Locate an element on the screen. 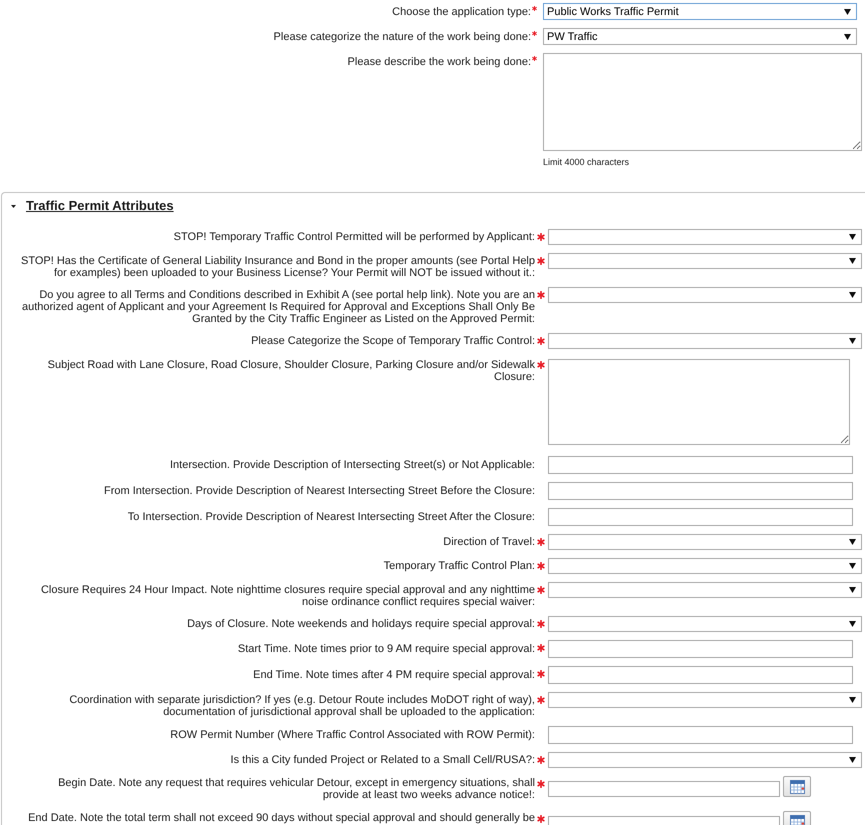  field-label: End Time. Note times after 4 PM require special approval: is located at coordinates (394, 674).